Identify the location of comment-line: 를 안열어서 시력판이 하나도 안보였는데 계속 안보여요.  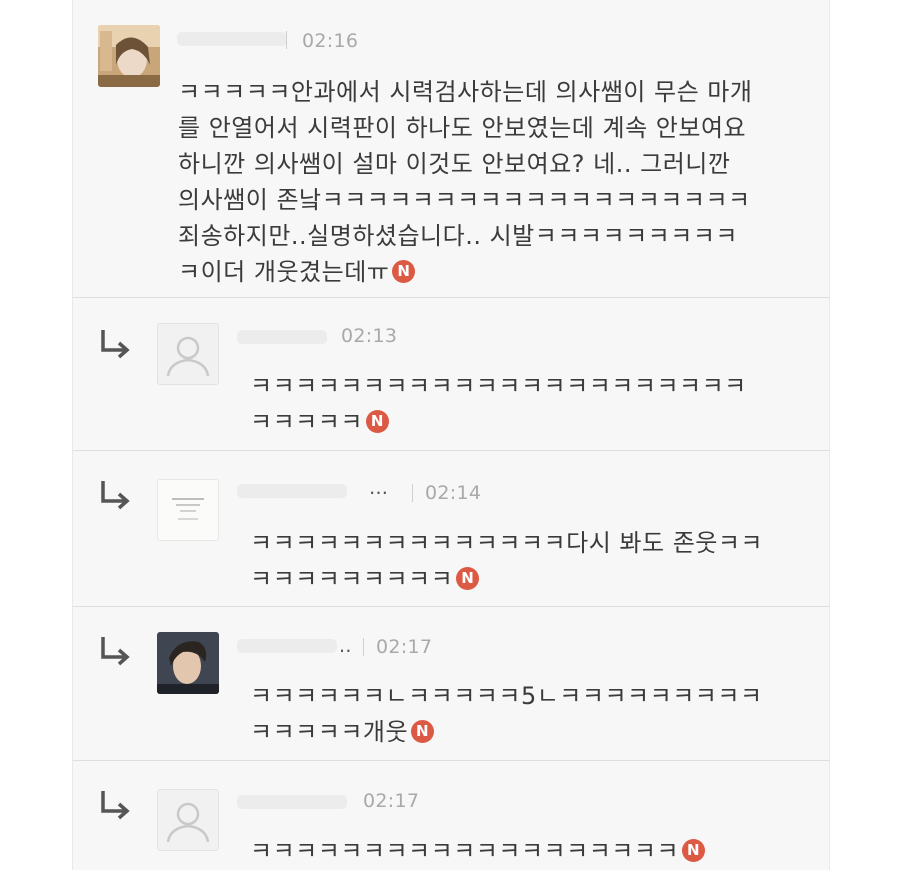
(462, 128).